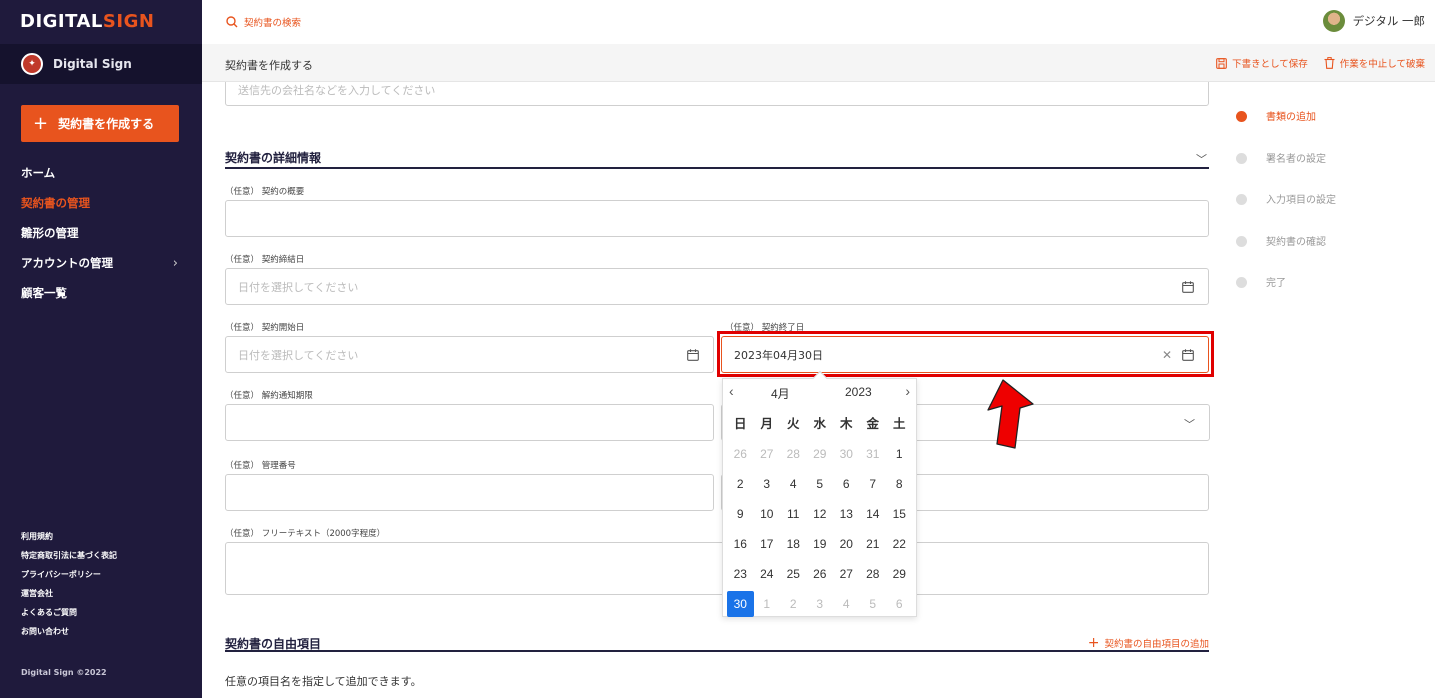 Image resolution: width=1435 pixels, height=698 pixels. I want to click on overview-input, so click(717, 218).